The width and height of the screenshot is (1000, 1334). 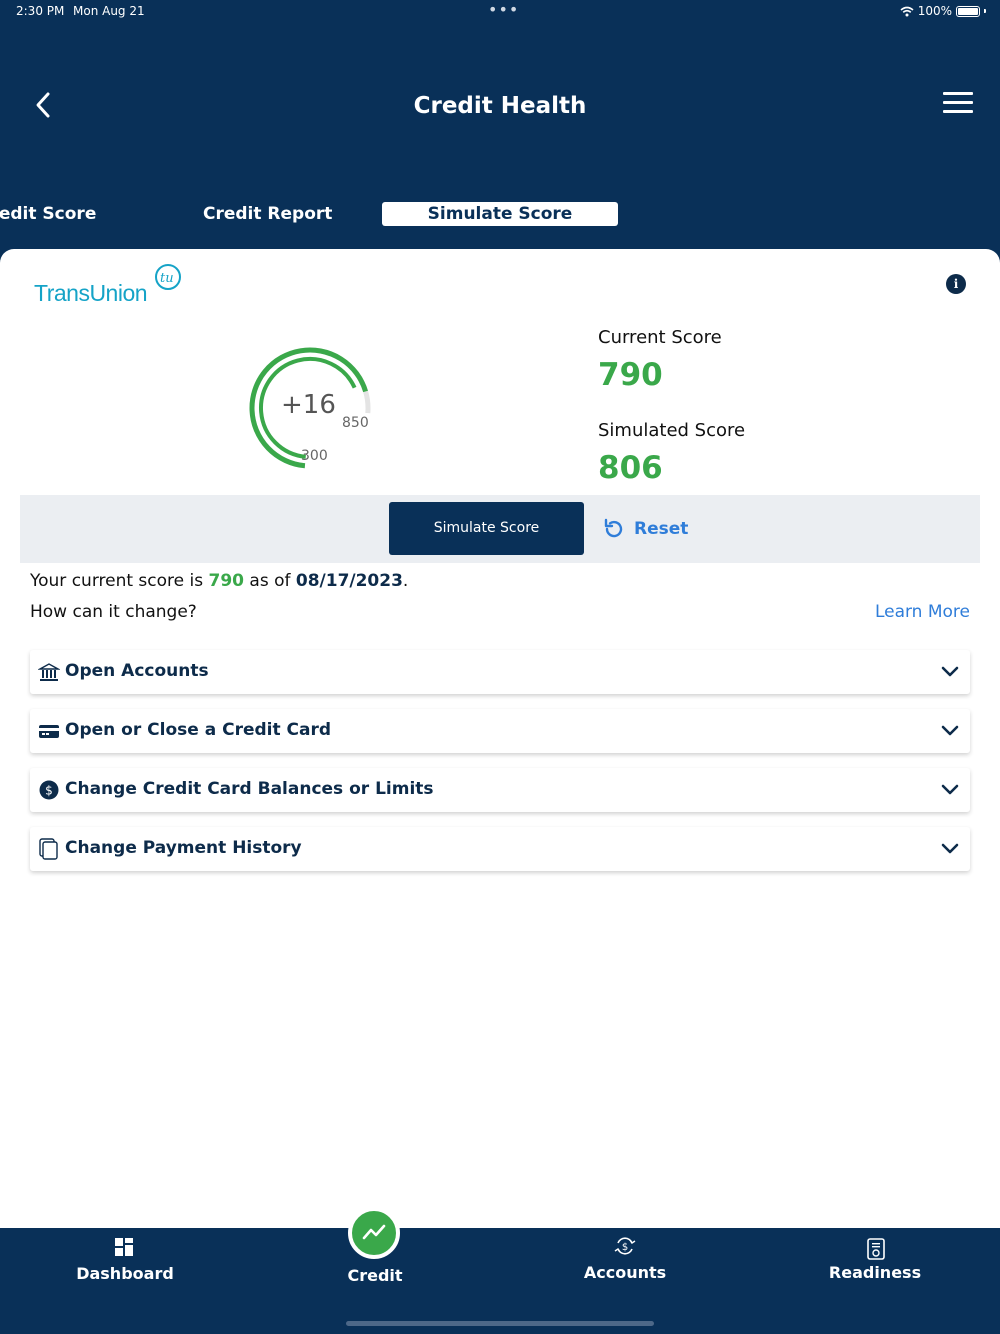 What do you see at coordinates (630, 375) in the screenshot?
I see `current-score-value: 790` at bounding box center [630, 375].